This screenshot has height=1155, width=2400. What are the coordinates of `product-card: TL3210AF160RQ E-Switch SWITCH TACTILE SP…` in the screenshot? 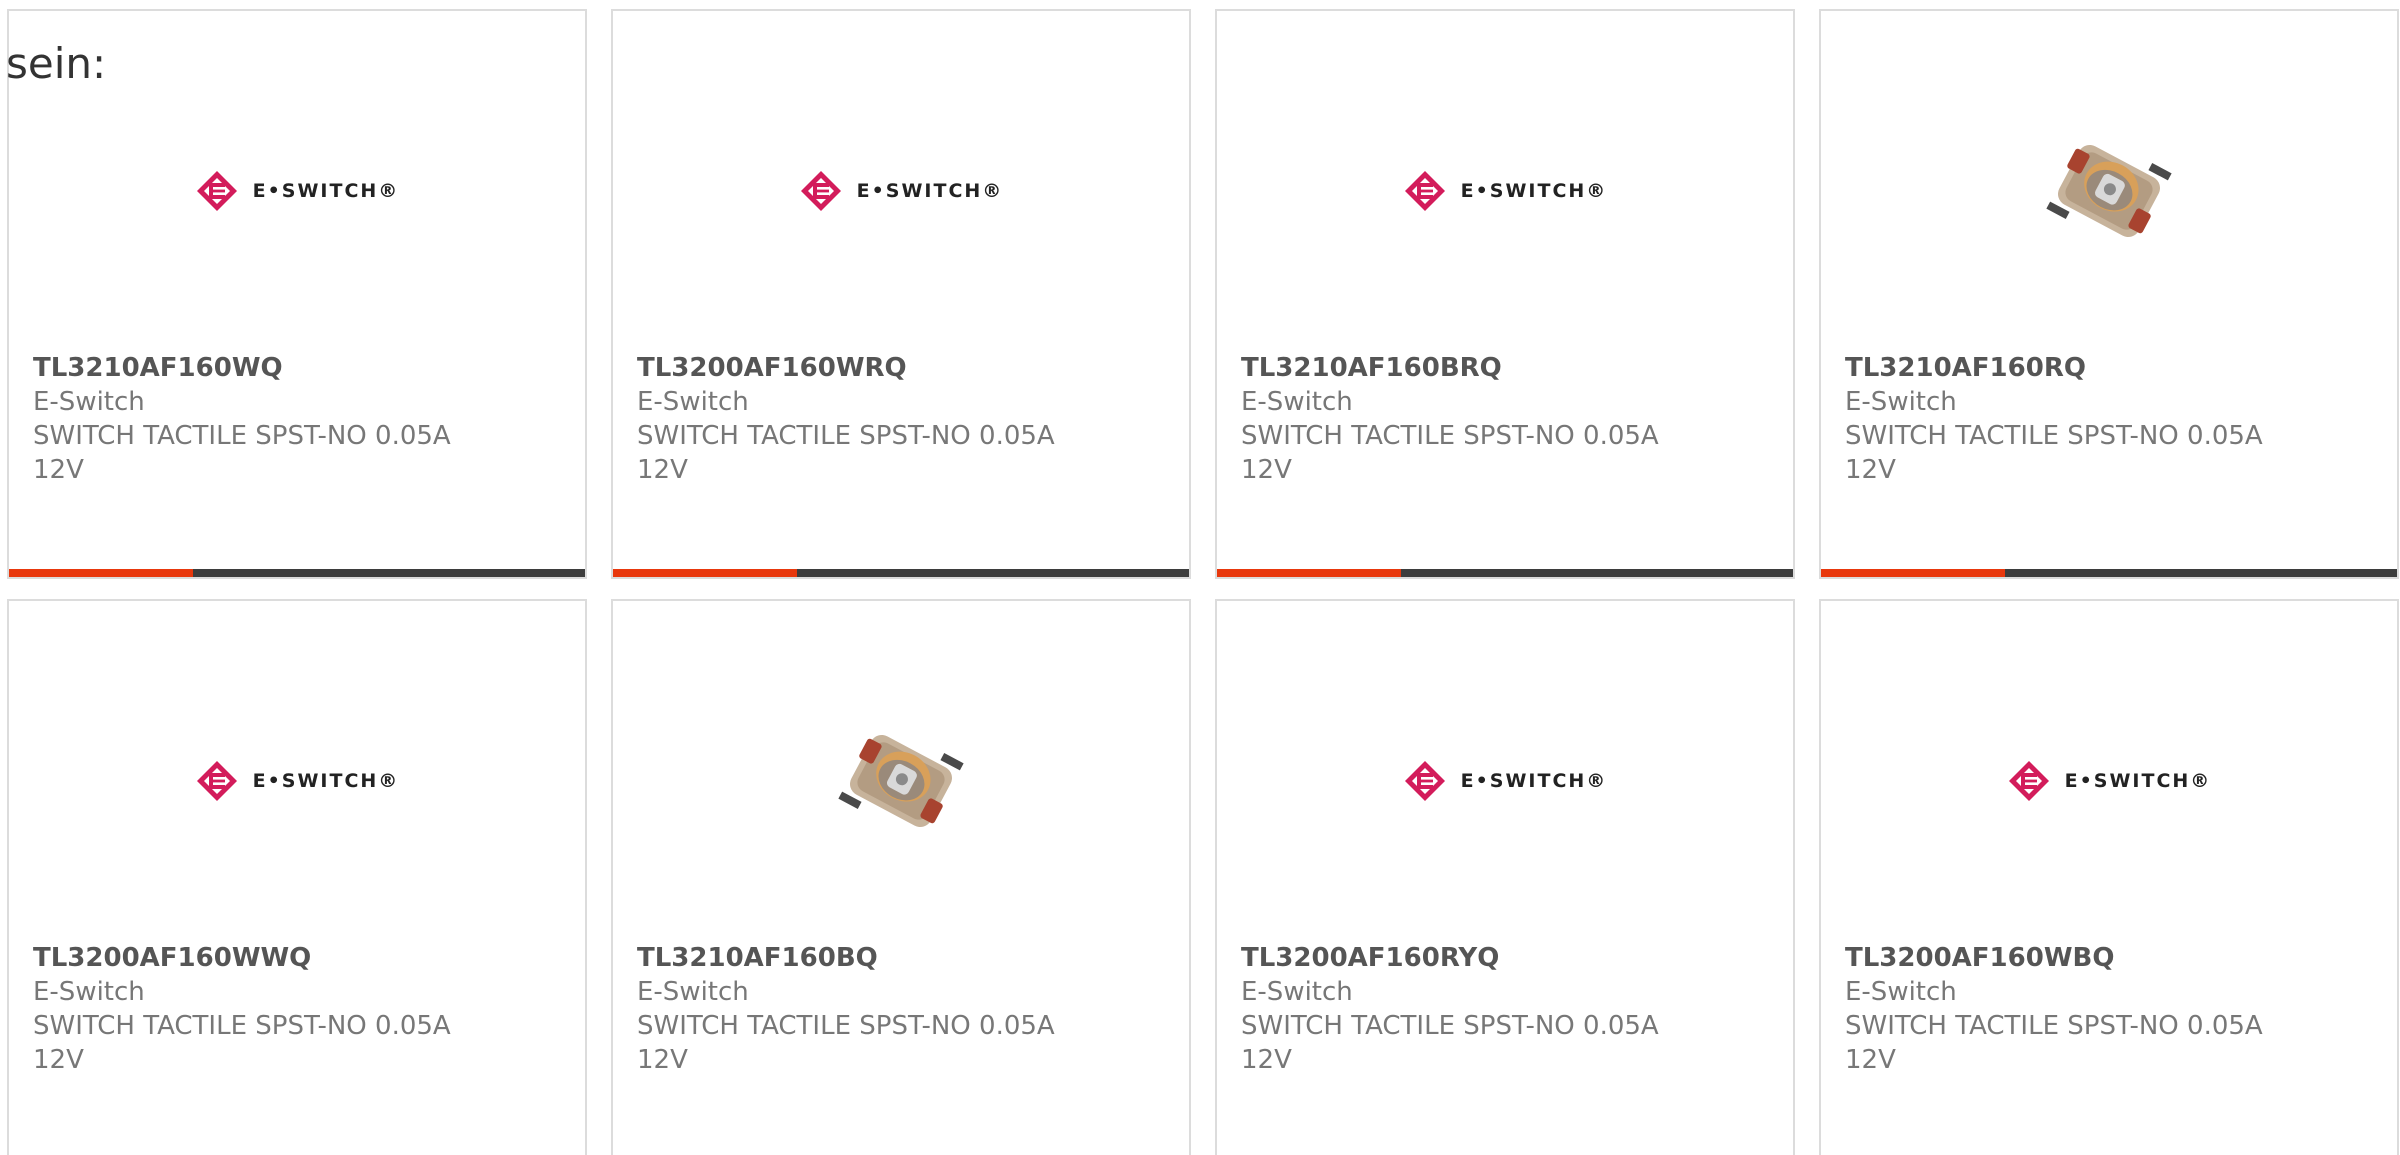 It's located at (2109, 294).